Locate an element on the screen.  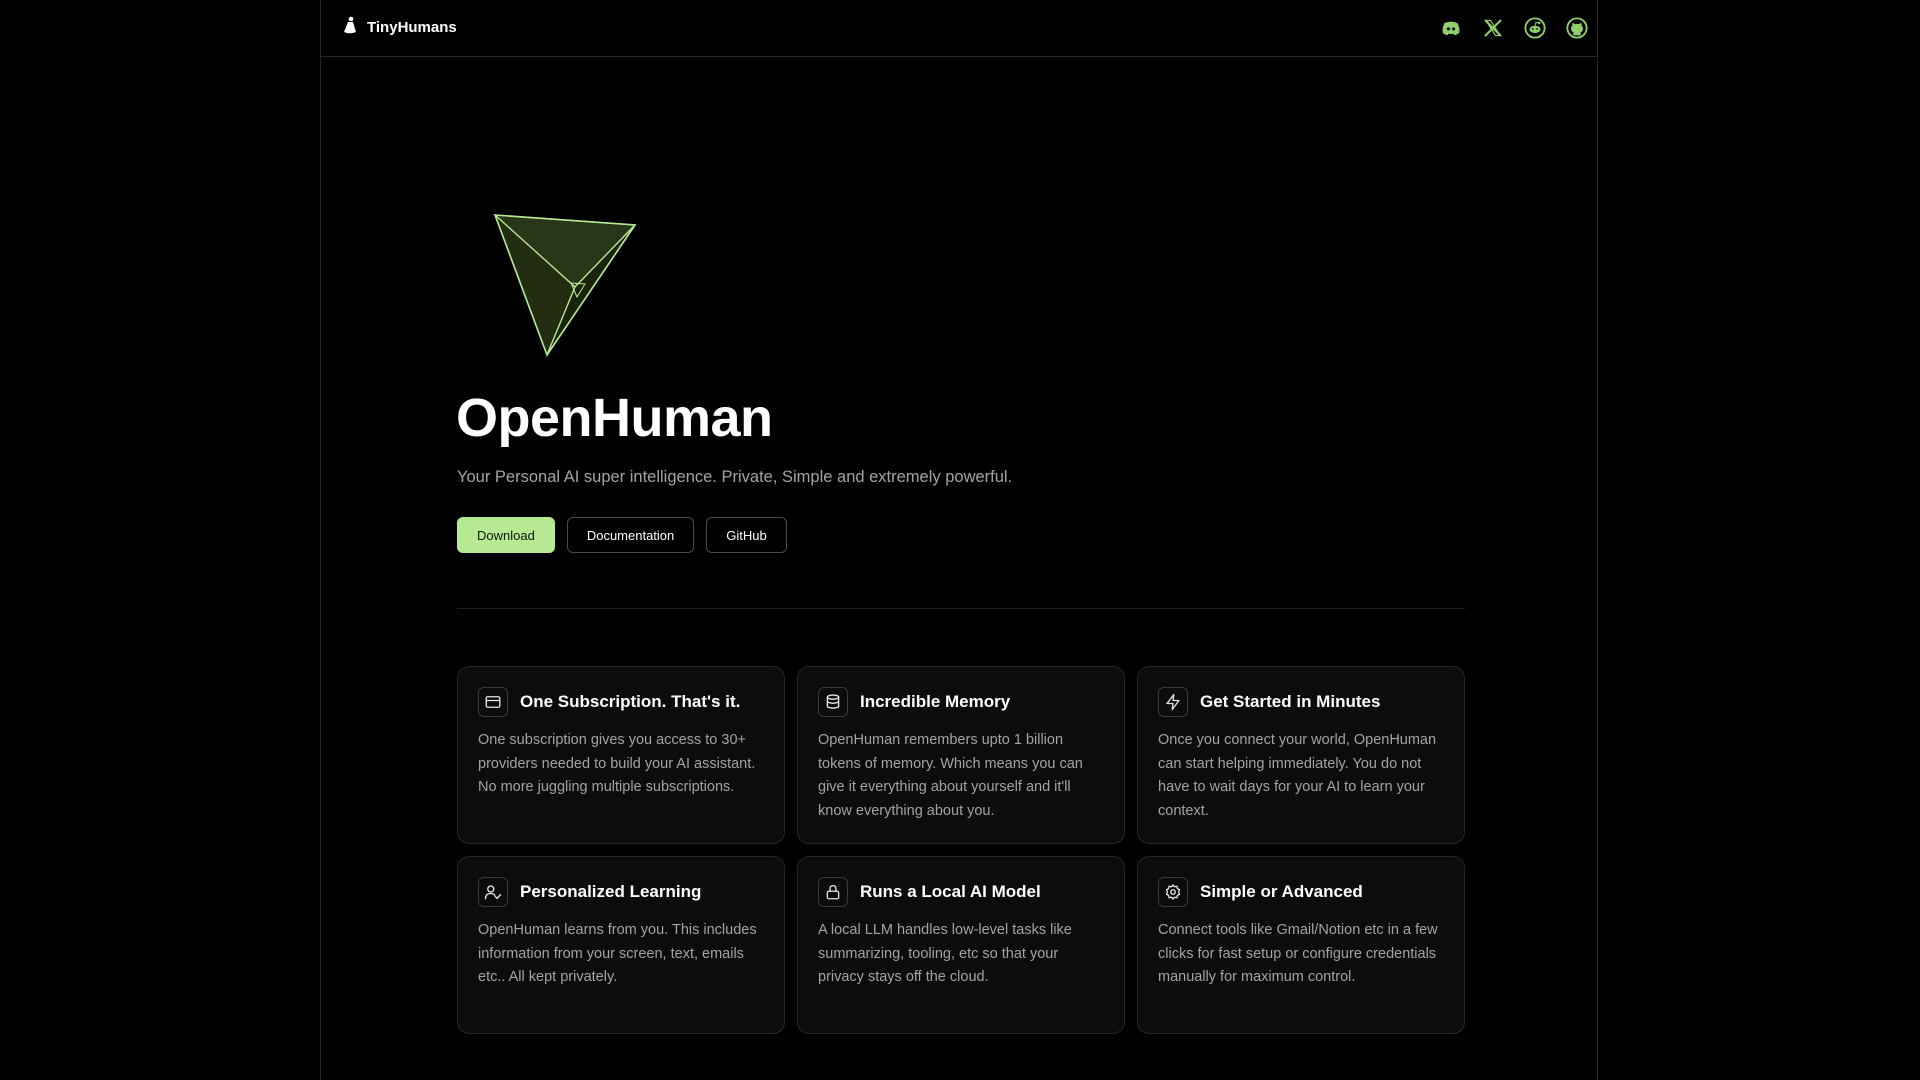
discord-icon is located at coordinates (1451, 28).